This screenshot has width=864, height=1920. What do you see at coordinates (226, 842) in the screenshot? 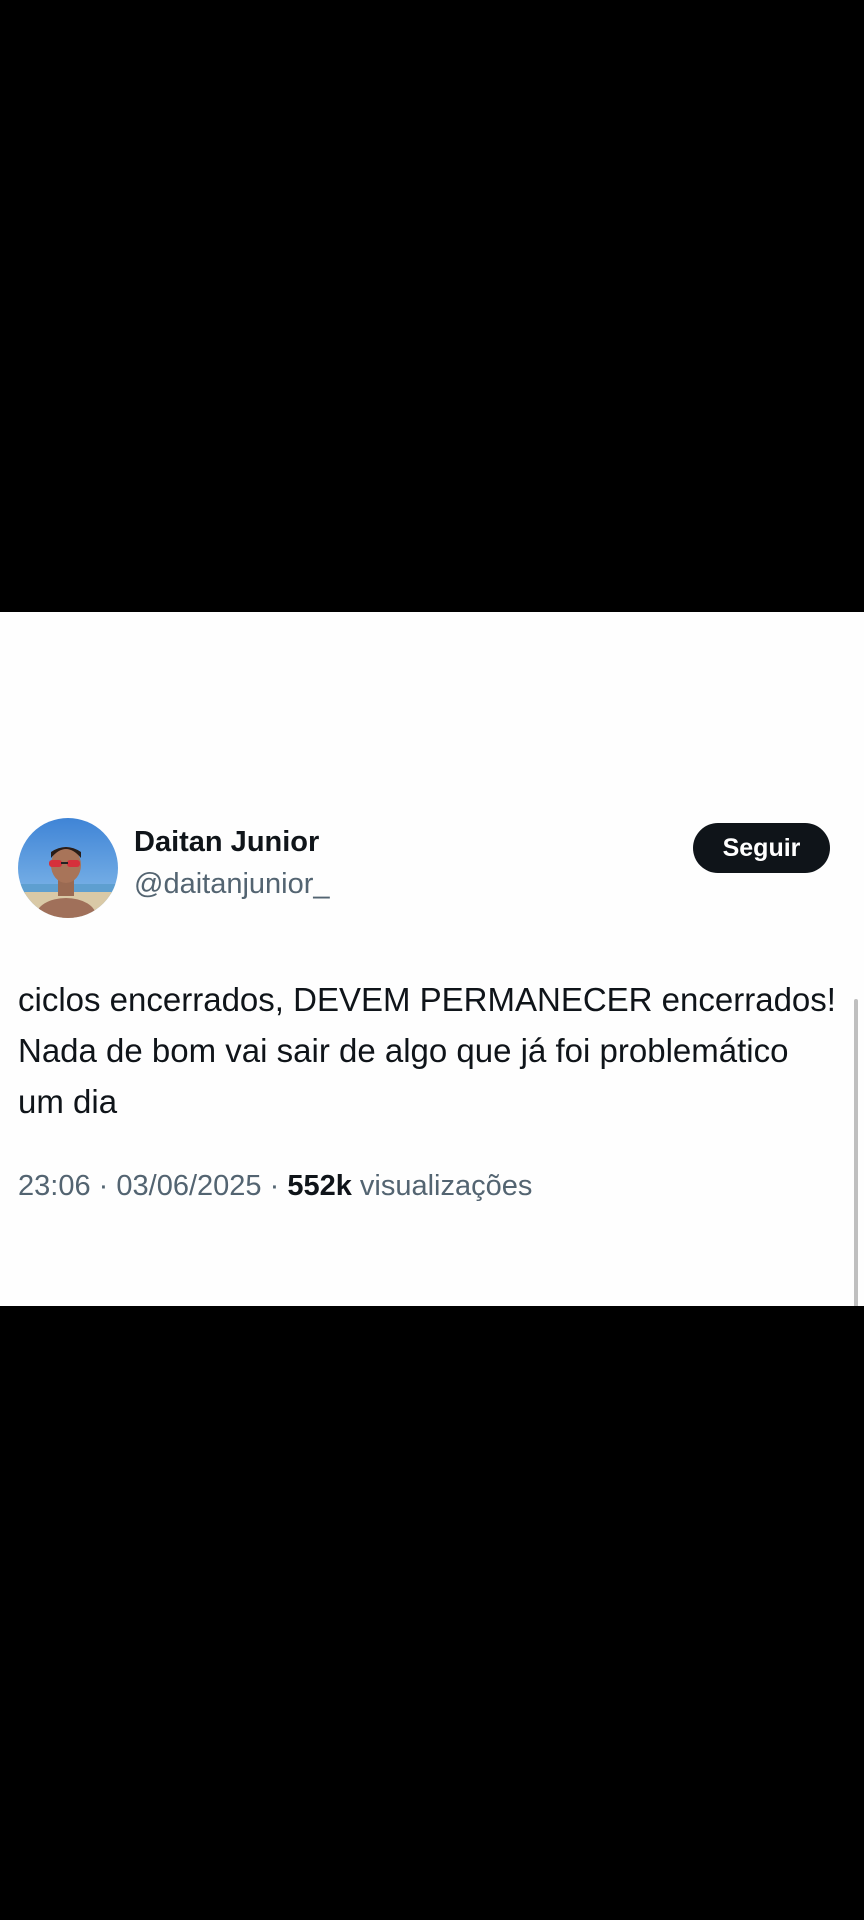
I see `author-display-name: Daitan Junior` at bounding box center [226, 842].